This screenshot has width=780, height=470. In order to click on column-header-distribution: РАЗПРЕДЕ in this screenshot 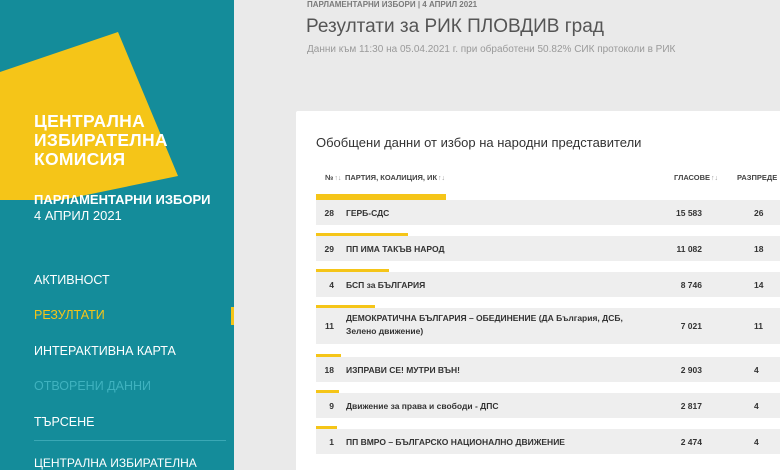, I will do `click(757, 177)`.